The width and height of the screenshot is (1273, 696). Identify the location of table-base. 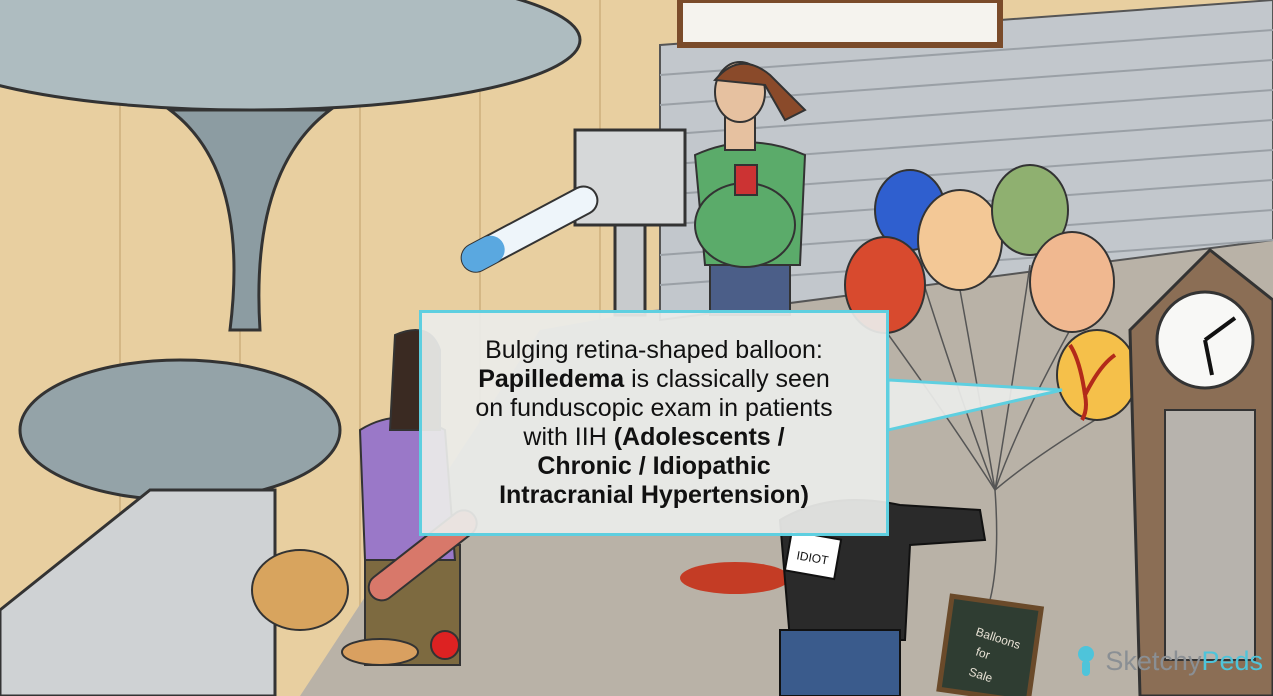
(180, 430).